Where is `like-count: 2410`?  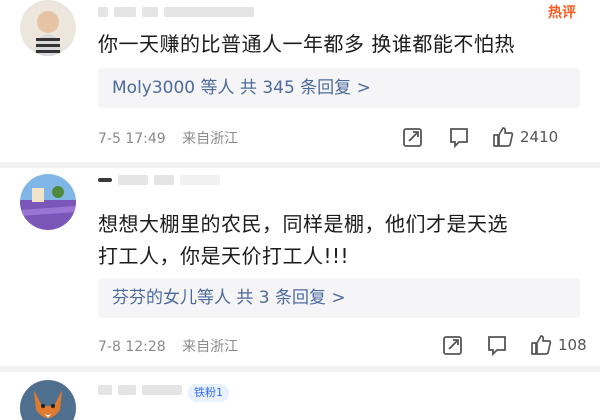
like-count: 2410 is located at coordinates (539, 137).